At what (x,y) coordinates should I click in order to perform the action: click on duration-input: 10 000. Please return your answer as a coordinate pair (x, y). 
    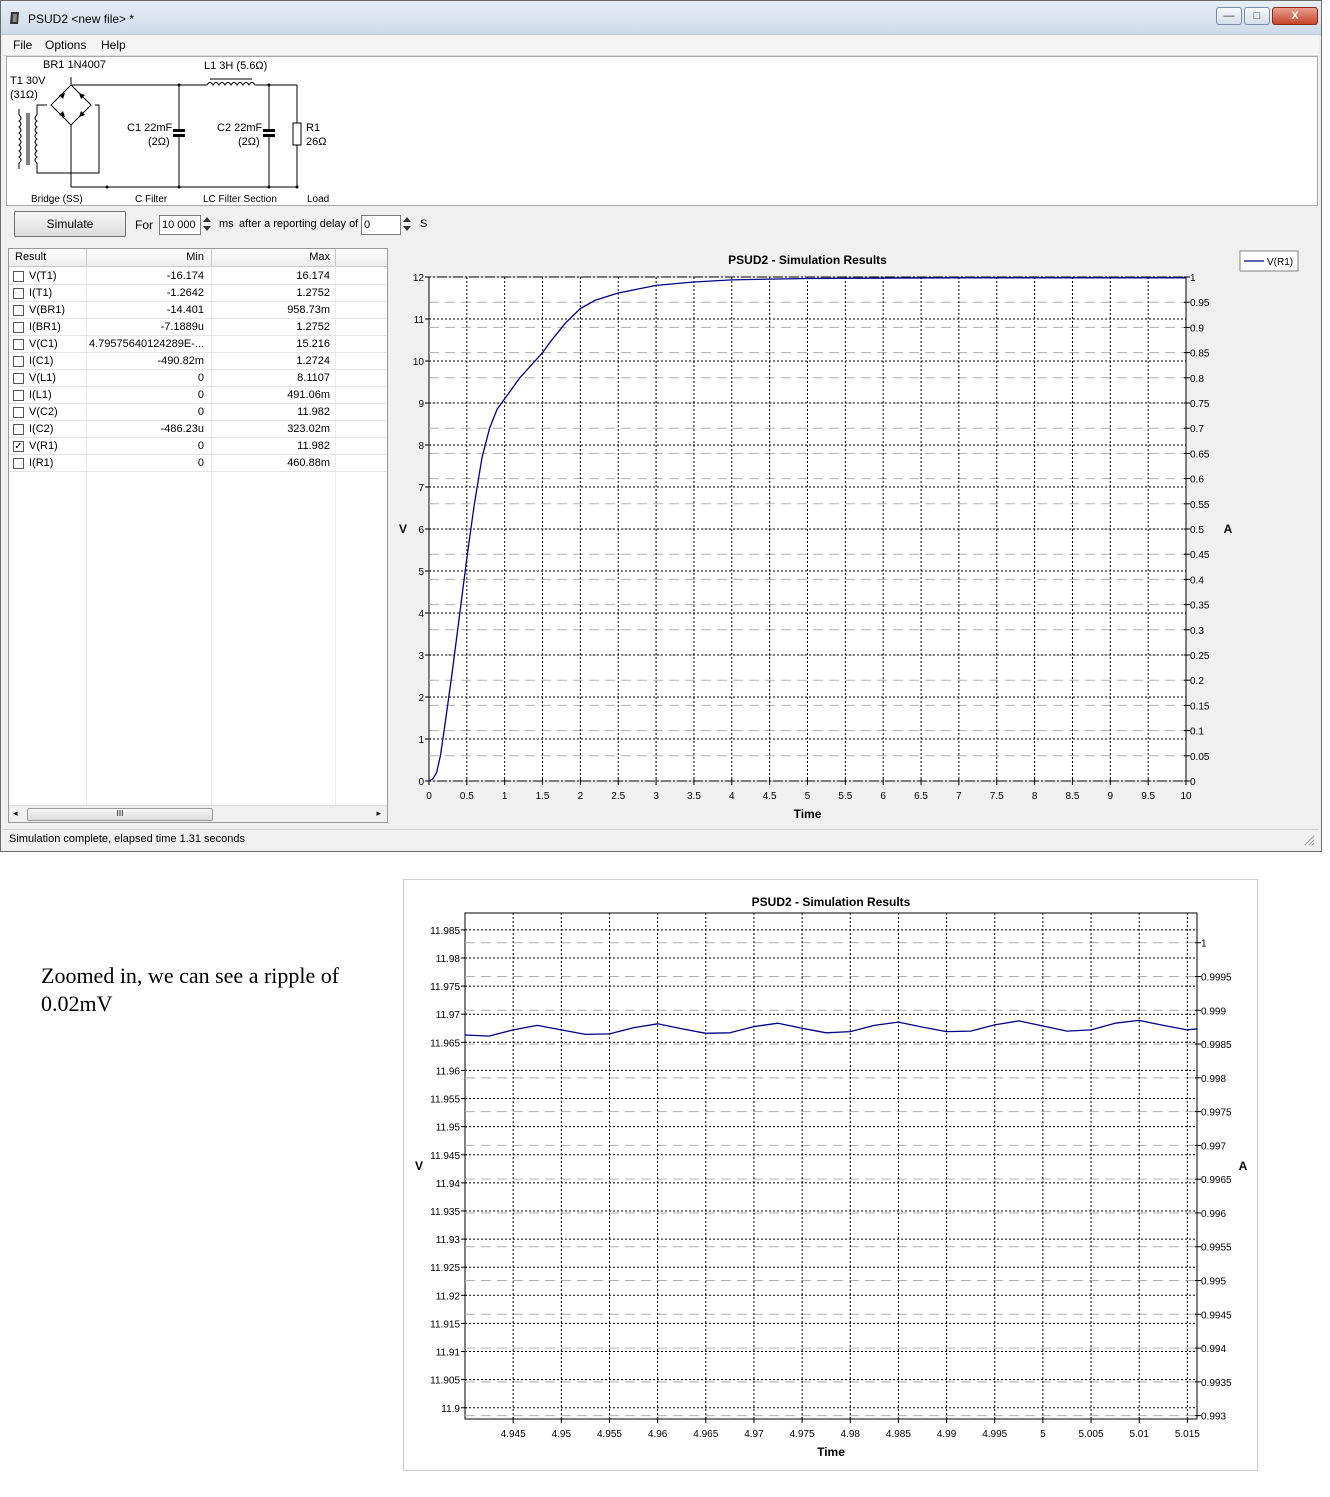
    Looking at the image, I should click on (180, 225).